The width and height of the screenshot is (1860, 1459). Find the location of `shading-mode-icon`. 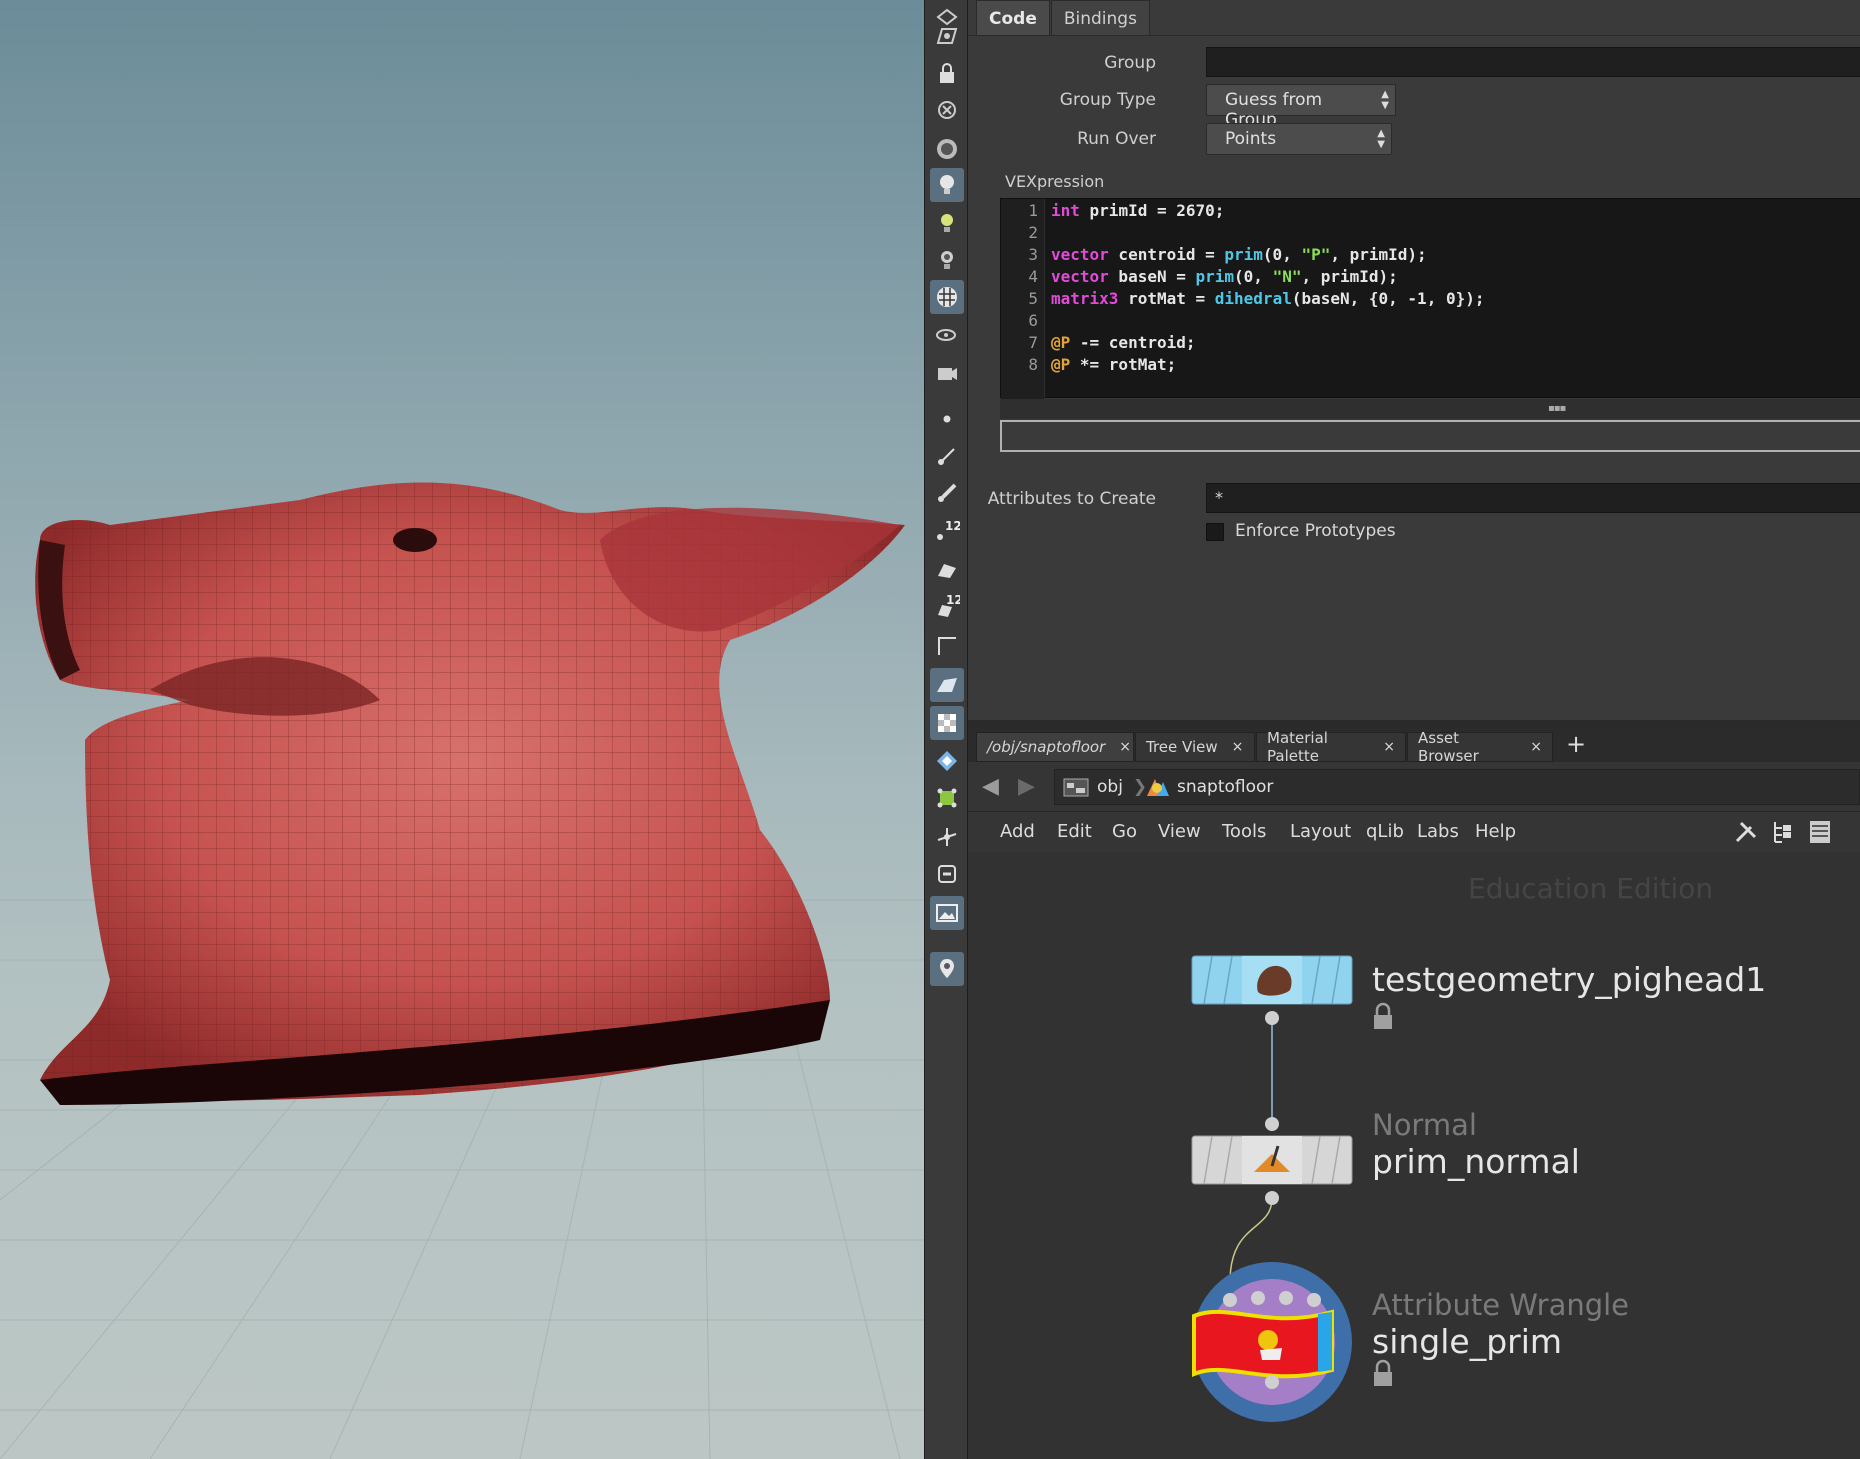

shading-mode-icon is located at coordinates (947, 297).